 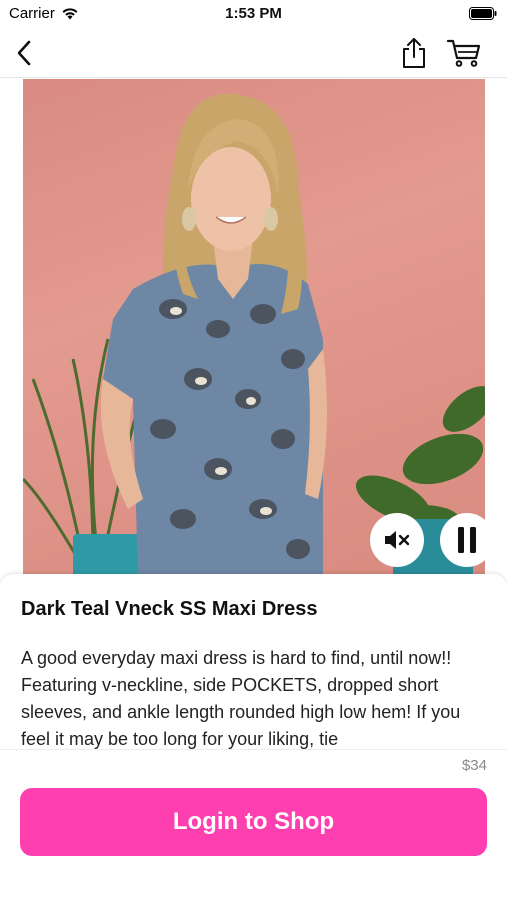 I want to click on pause-button, so click(x=462, y=540).